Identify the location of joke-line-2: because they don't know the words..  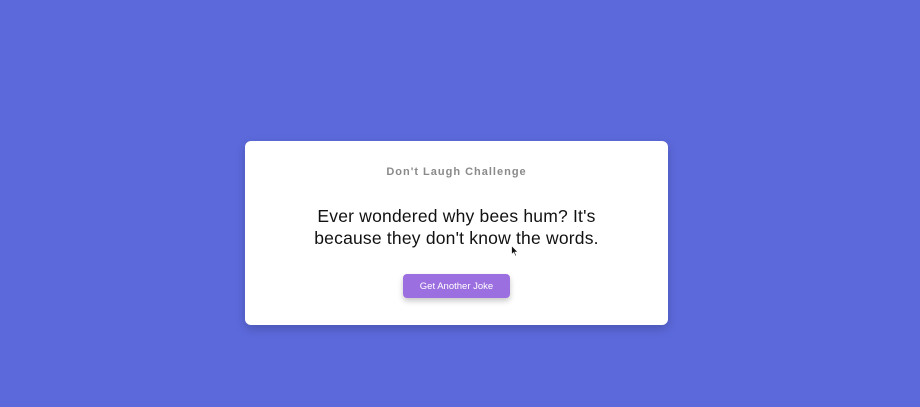
(456, 238).